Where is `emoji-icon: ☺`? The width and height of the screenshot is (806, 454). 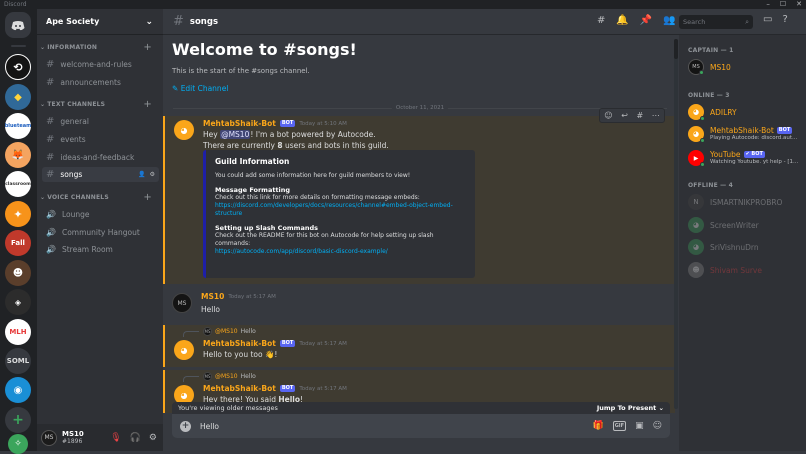 emoji-icon: ☺ is located at coordinates (657, 426).